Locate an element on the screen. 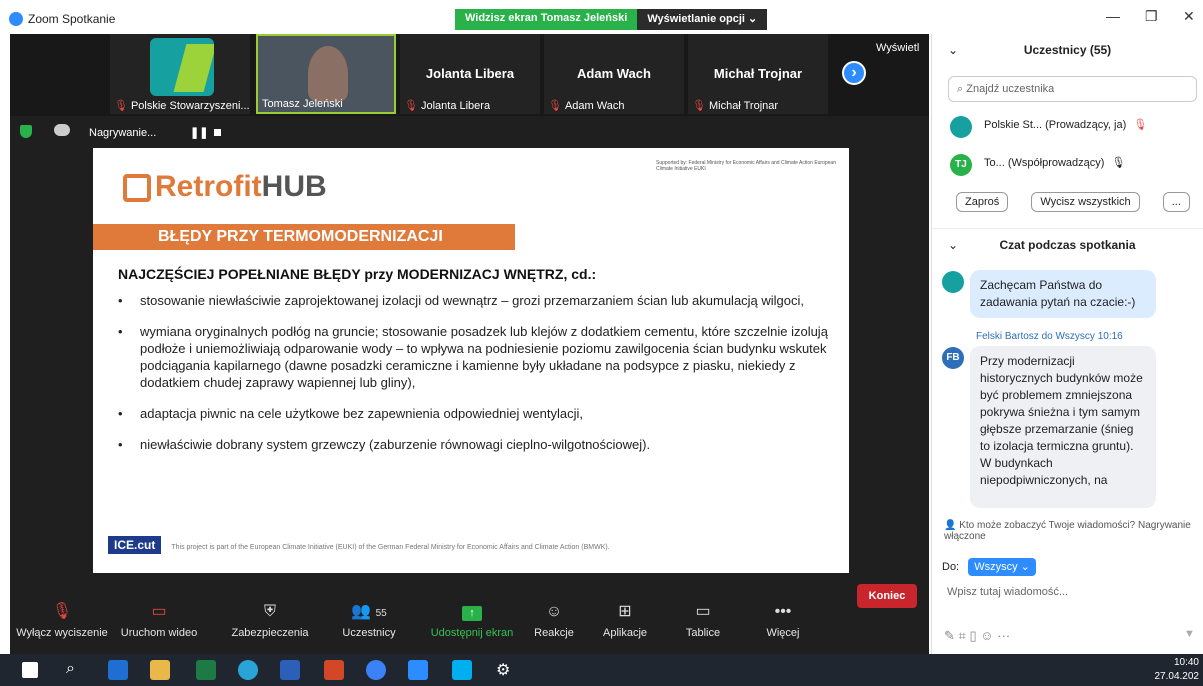 The width and height of the screenshot is (1203, 686). participants-button: 👥 55 Uczestnicy is located at coordinates (369, 619).